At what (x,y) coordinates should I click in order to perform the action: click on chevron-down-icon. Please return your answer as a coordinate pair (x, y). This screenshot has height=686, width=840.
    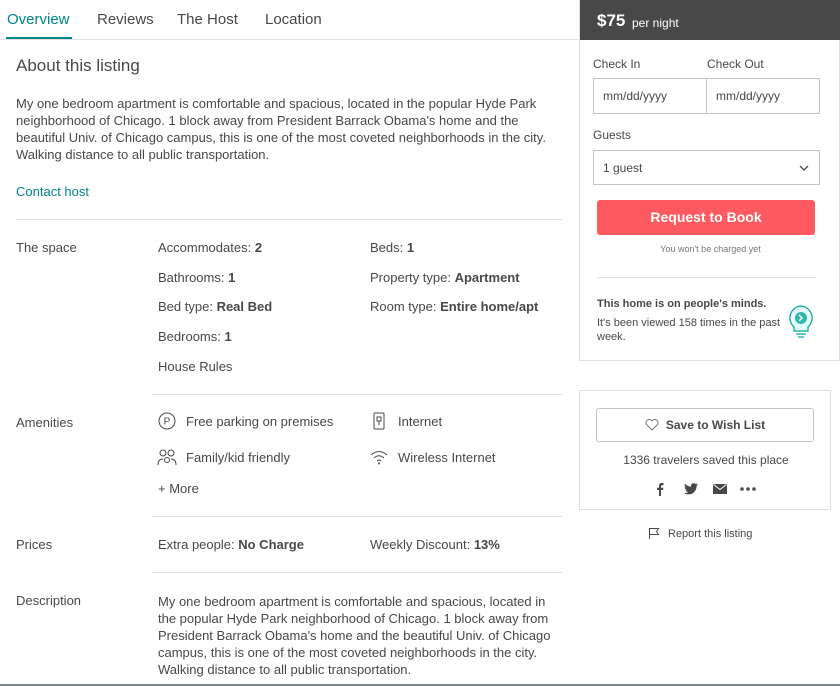
    Looking at the image, I should click on (804, 167).